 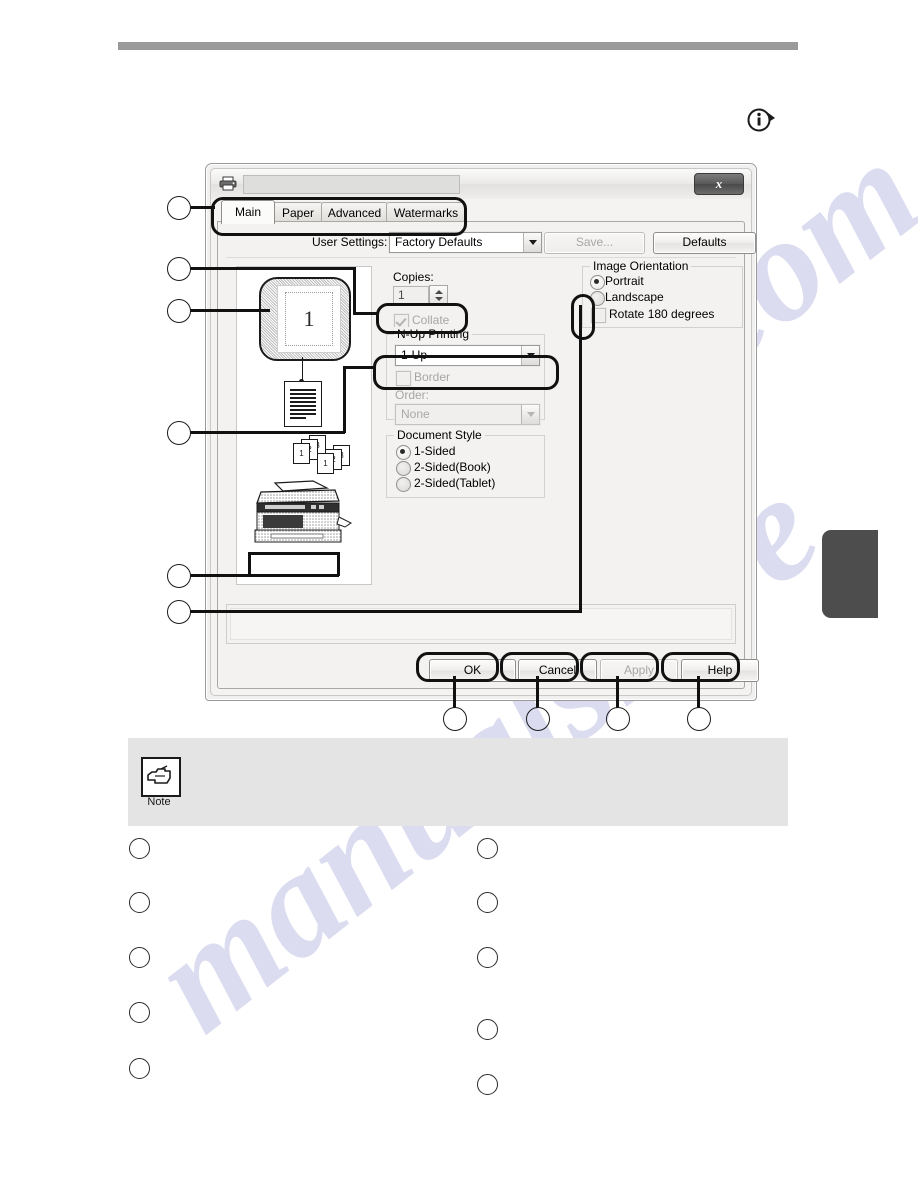 I want to click on header-rule, so click(x=458, y=46).